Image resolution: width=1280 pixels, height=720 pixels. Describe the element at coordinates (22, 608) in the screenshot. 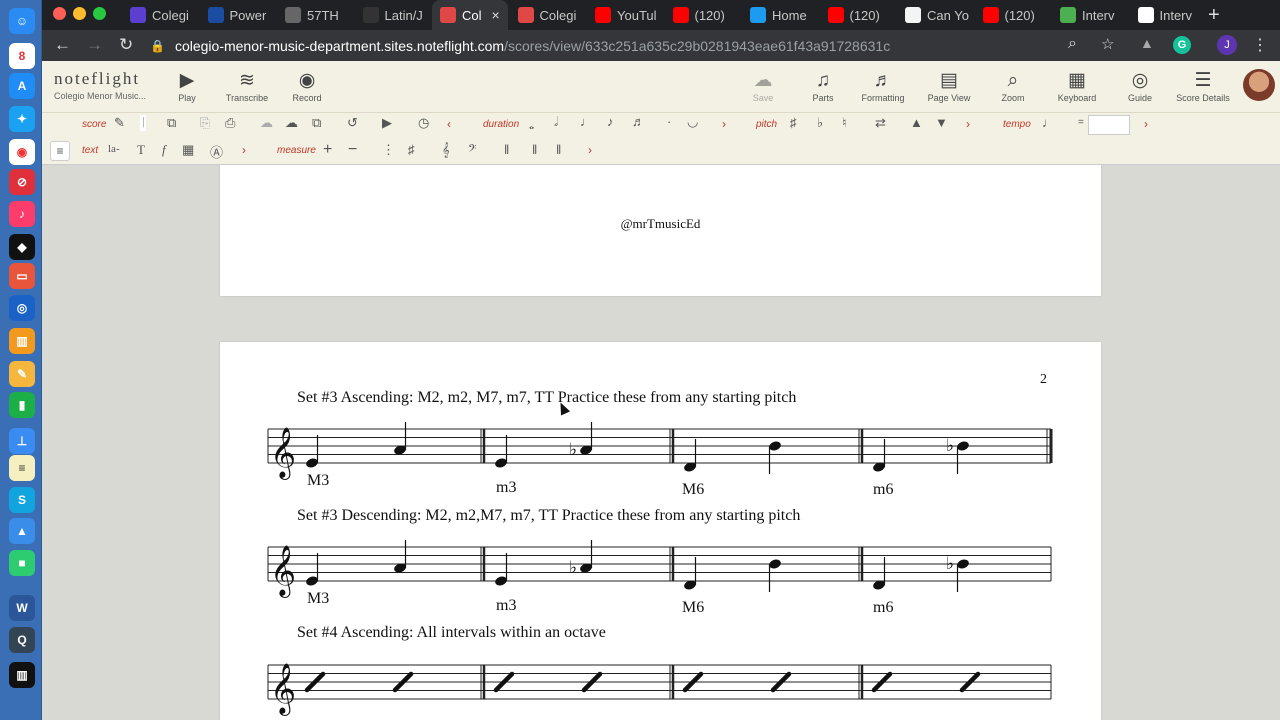

I see `word-icon: W` at that location.